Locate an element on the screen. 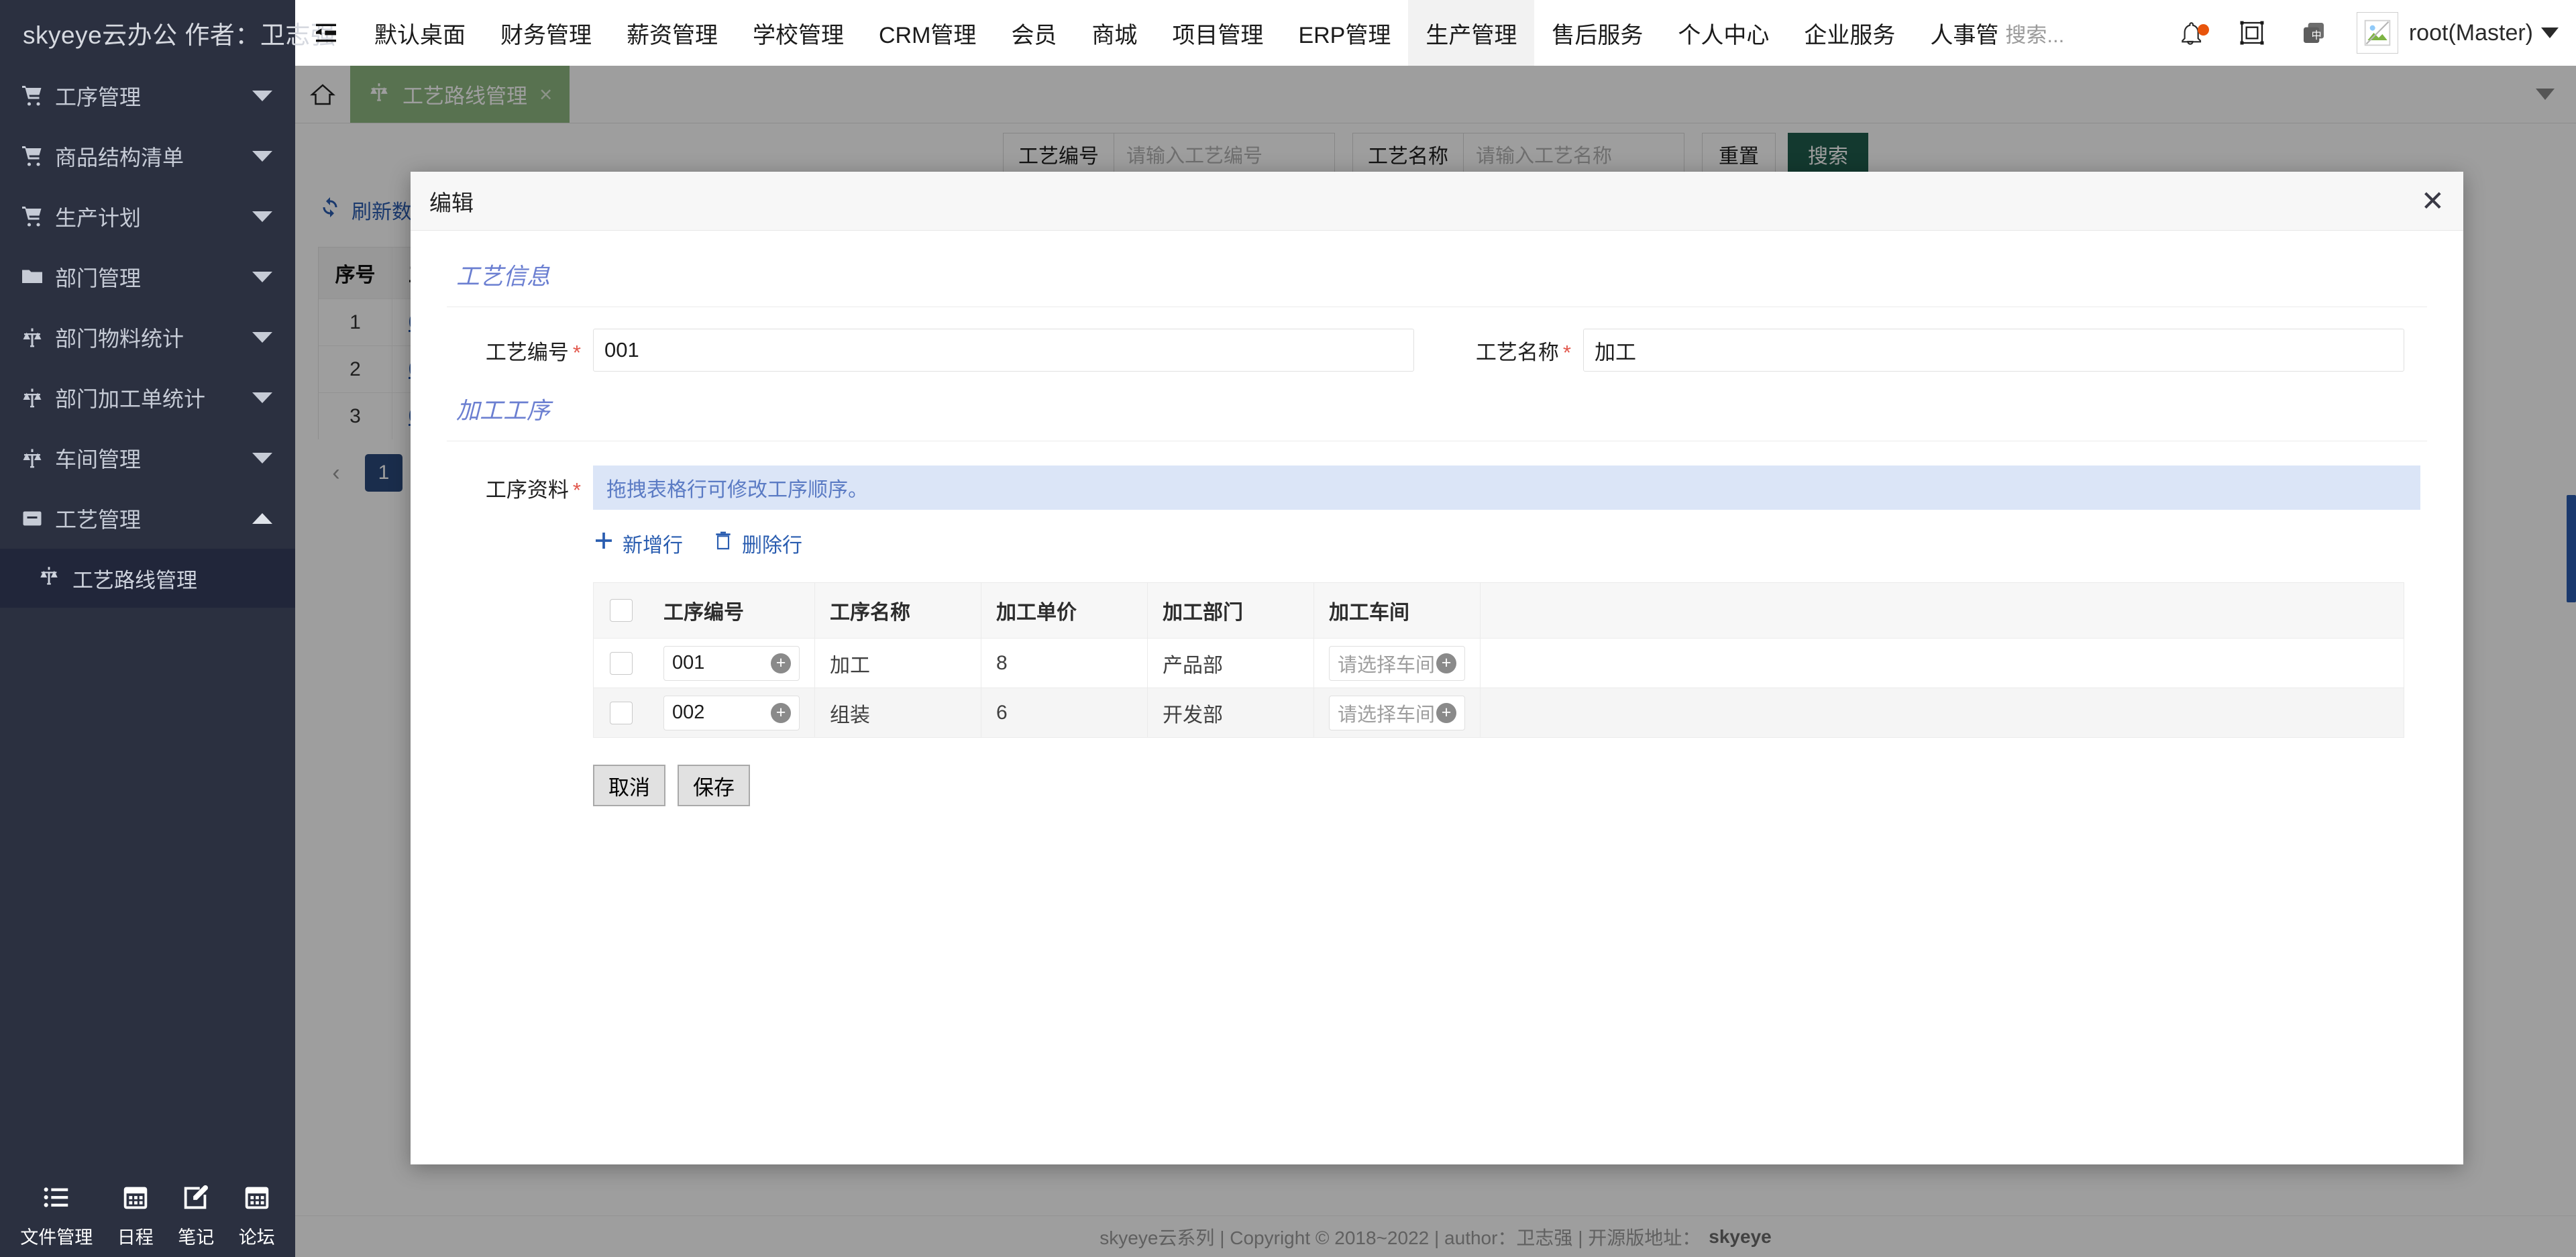 Image resolution: width=2576 pixels, height=1257 pixels. sidebar-item-dept-mgmt: 部门管理 is located at coordinates (147, 277).